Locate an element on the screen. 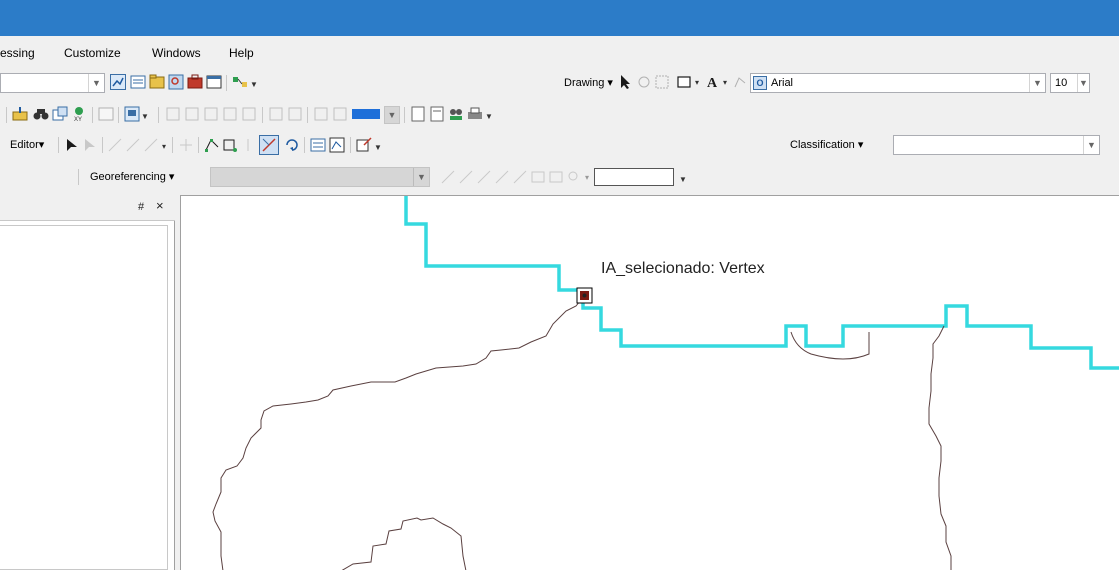  print-icon is located at coordinates (475, 114).